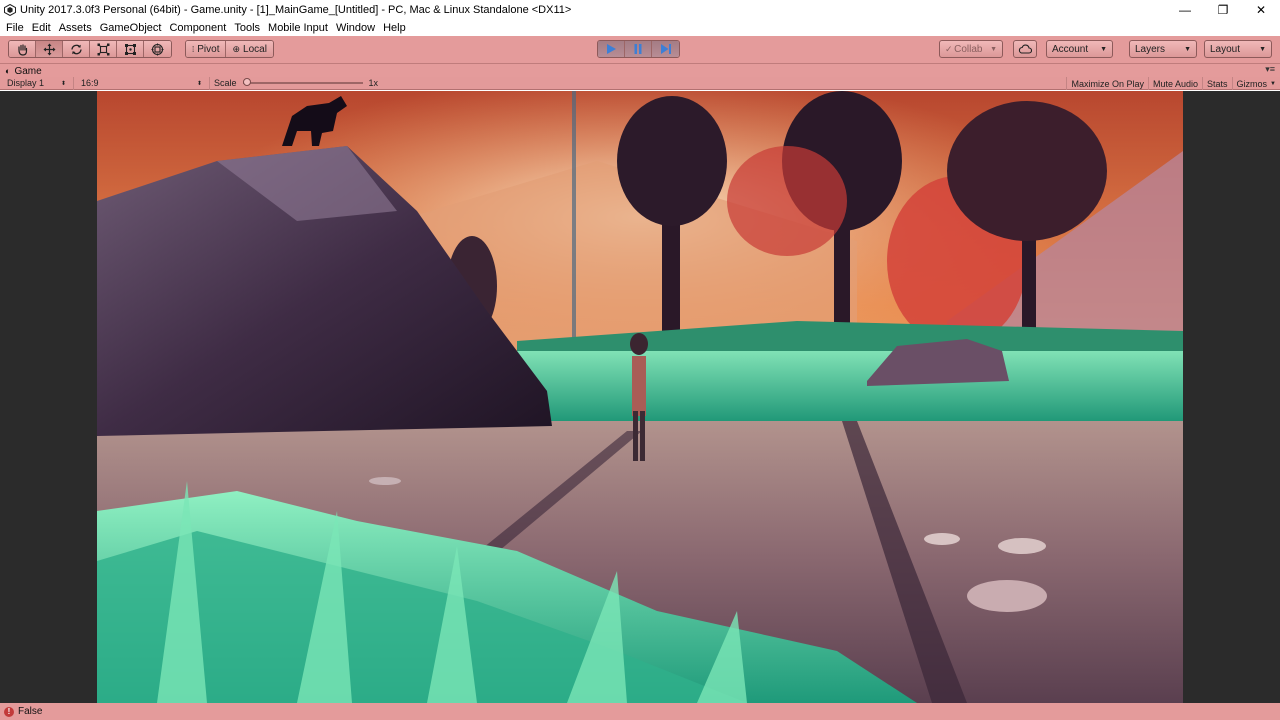 Image resolution: width=1280 pixels, height=720 pixels. What do you see at coordinates (193, 49) in the screenshot?
I see `pivot-icon: ⁞` at bounding box center [193, 49].